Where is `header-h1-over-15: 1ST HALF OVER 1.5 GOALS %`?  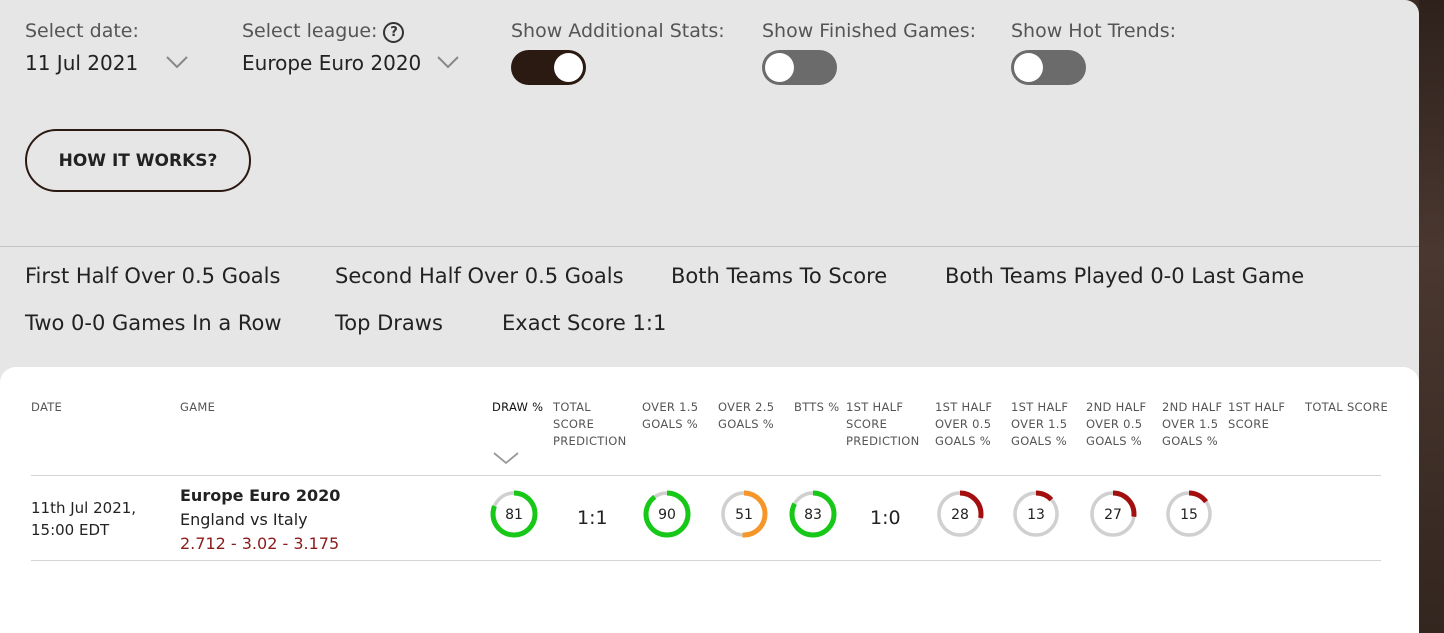
header-h1-over-15: 1ST HALF OVER 1.5 GOALS % is located at coordinates (1039, 424).